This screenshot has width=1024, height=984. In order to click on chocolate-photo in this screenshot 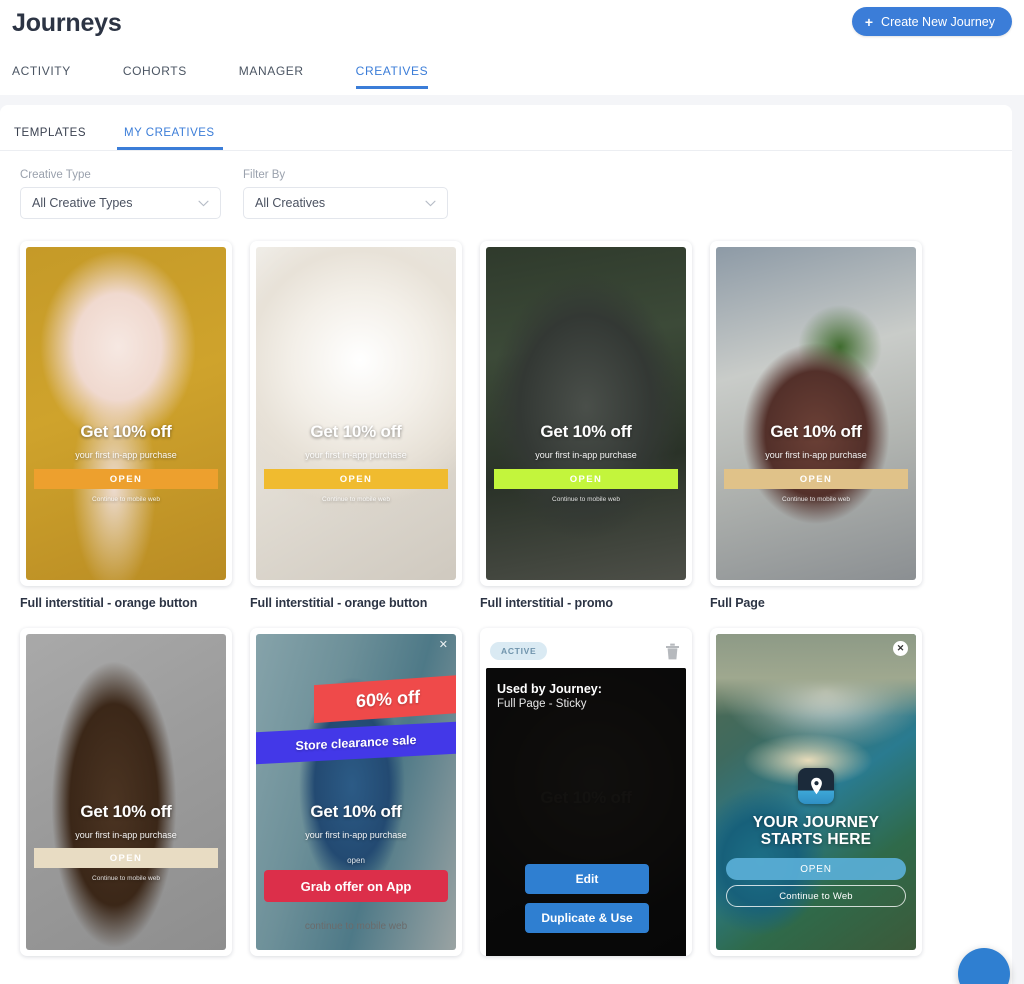, I will do `click(126, 792)`.